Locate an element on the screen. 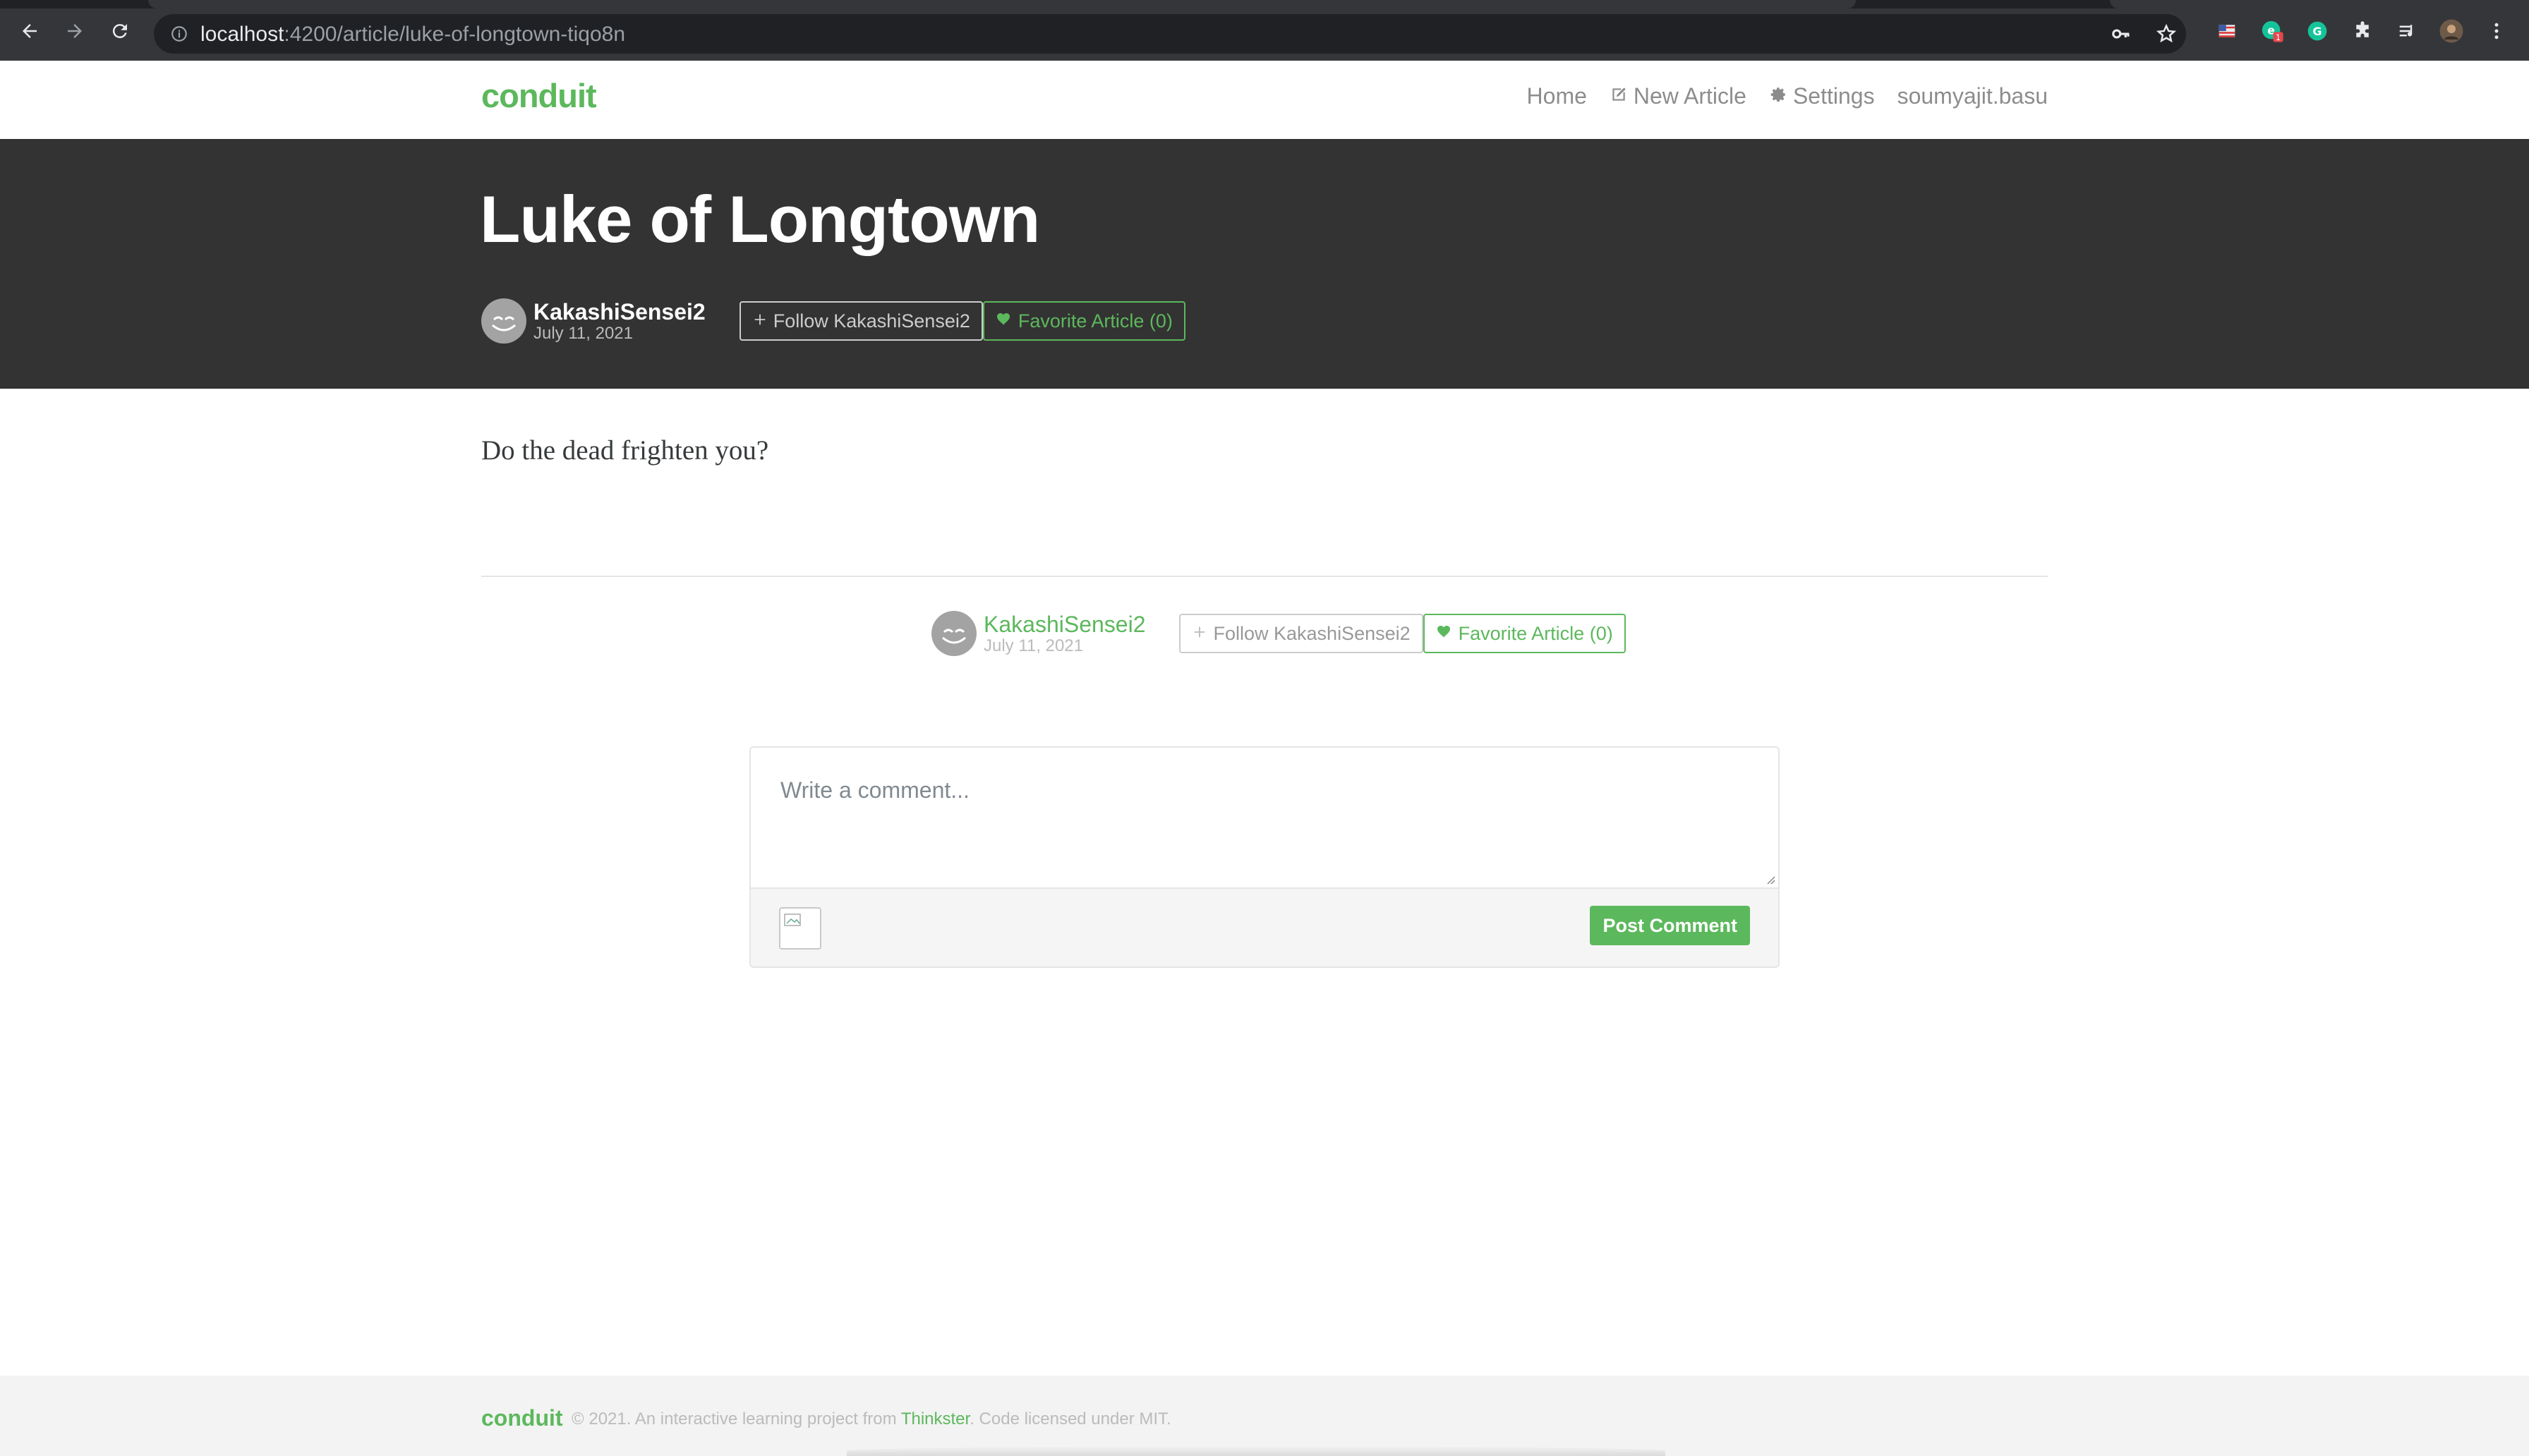  footer-logo: conduit is located at coordinates (522, 1418).